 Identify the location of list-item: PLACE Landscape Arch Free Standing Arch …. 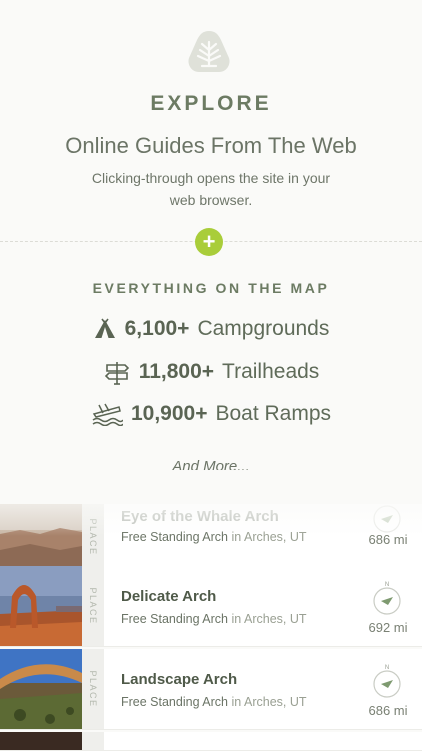
(211, 689).